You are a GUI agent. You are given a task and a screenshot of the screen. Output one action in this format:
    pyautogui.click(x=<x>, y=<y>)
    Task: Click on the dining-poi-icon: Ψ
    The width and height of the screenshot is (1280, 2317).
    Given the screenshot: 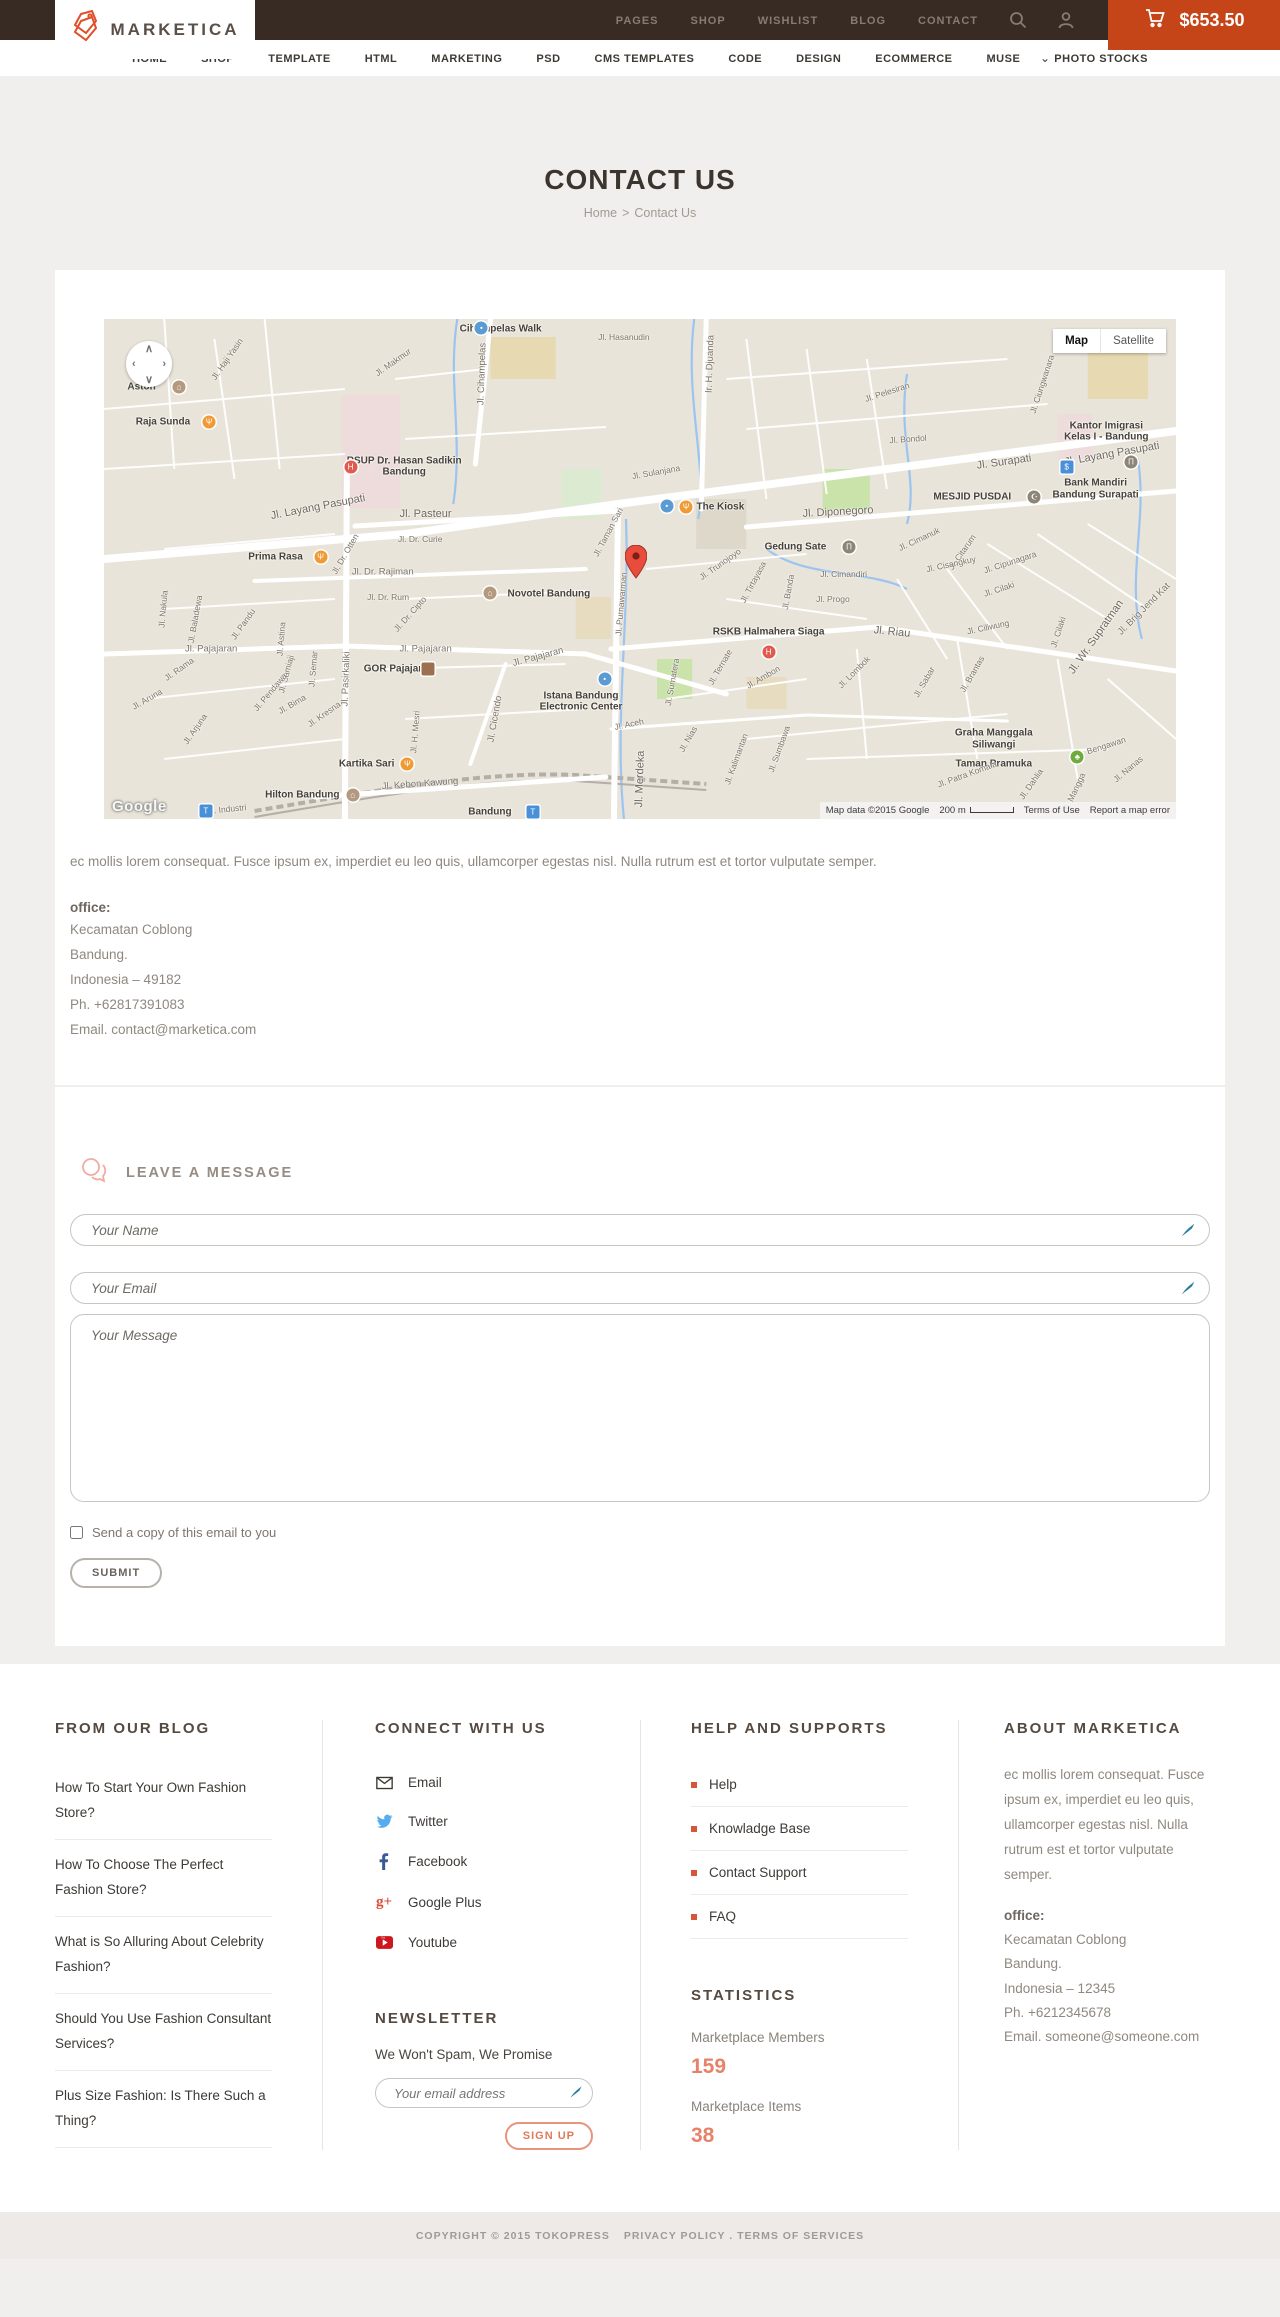 What is the action you would take?
    pyautogui.click(x=209, y=421)
    